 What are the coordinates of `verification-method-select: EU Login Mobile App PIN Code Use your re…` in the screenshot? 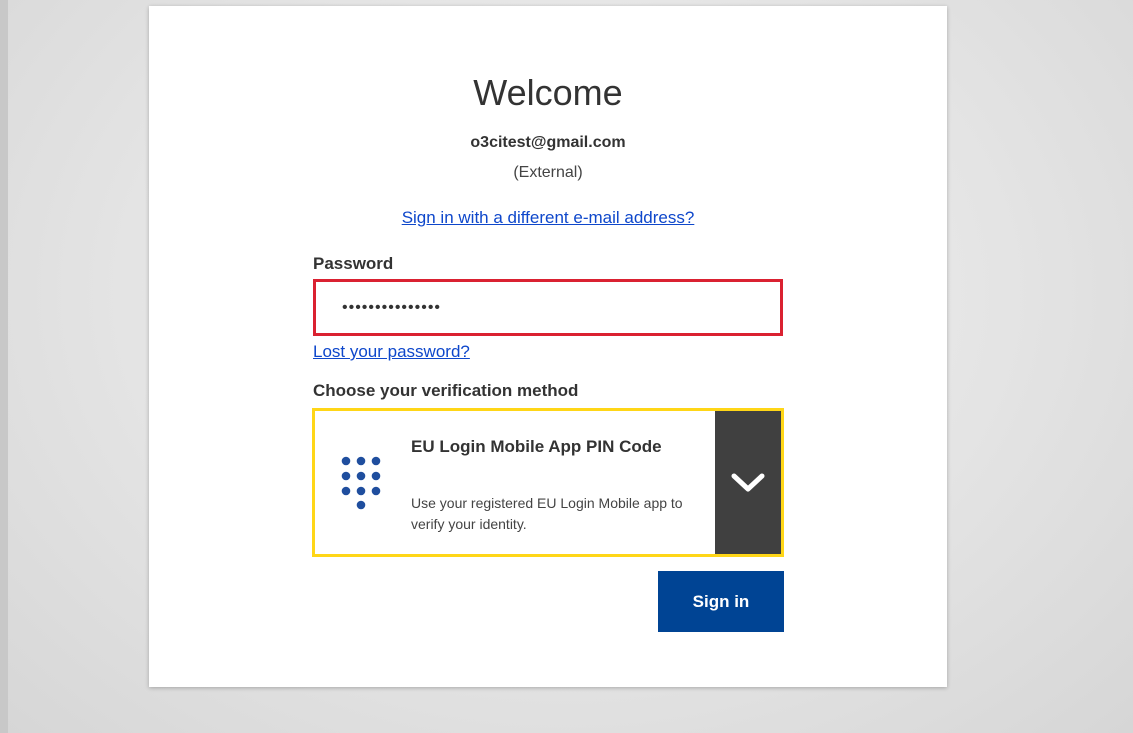 It's located at (548, 482).